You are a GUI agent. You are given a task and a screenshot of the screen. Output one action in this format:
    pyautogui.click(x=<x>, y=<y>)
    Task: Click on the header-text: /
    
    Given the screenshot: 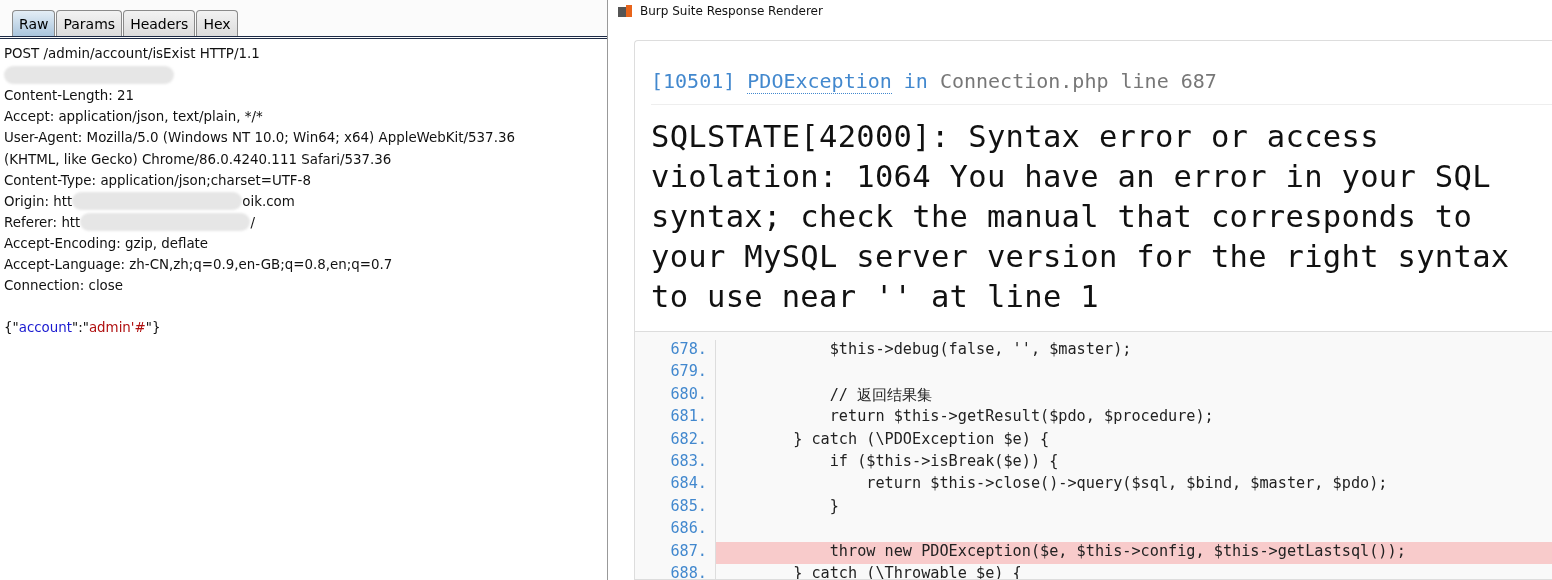 What is the action you would take?
    pyautogui.click(x=252, y=222)
    